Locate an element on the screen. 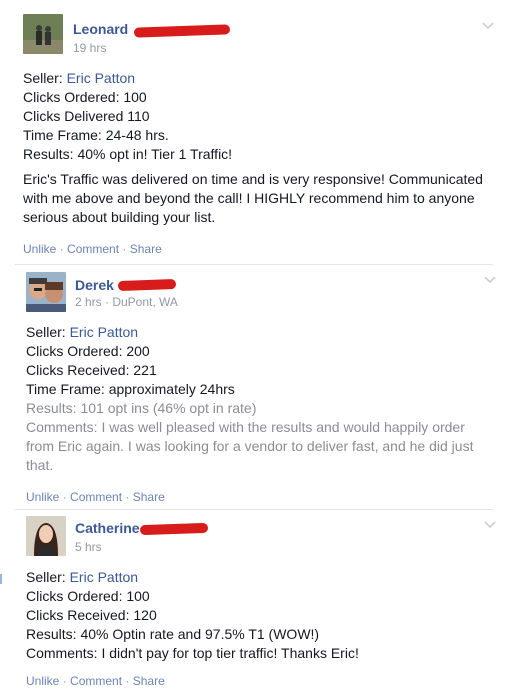  line-value: 24-48 hrs. is located at coordinates (137, 135).